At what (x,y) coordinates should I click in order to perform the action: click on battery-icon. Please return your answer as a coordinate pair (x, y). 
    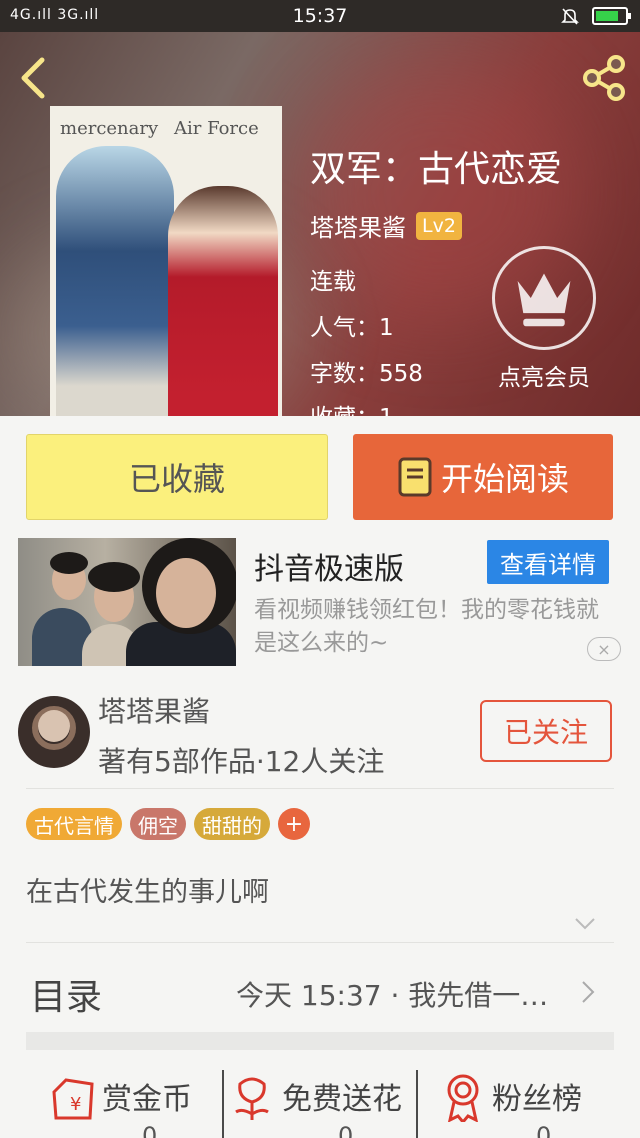
    Looking at the image, I should click on (611, 16).